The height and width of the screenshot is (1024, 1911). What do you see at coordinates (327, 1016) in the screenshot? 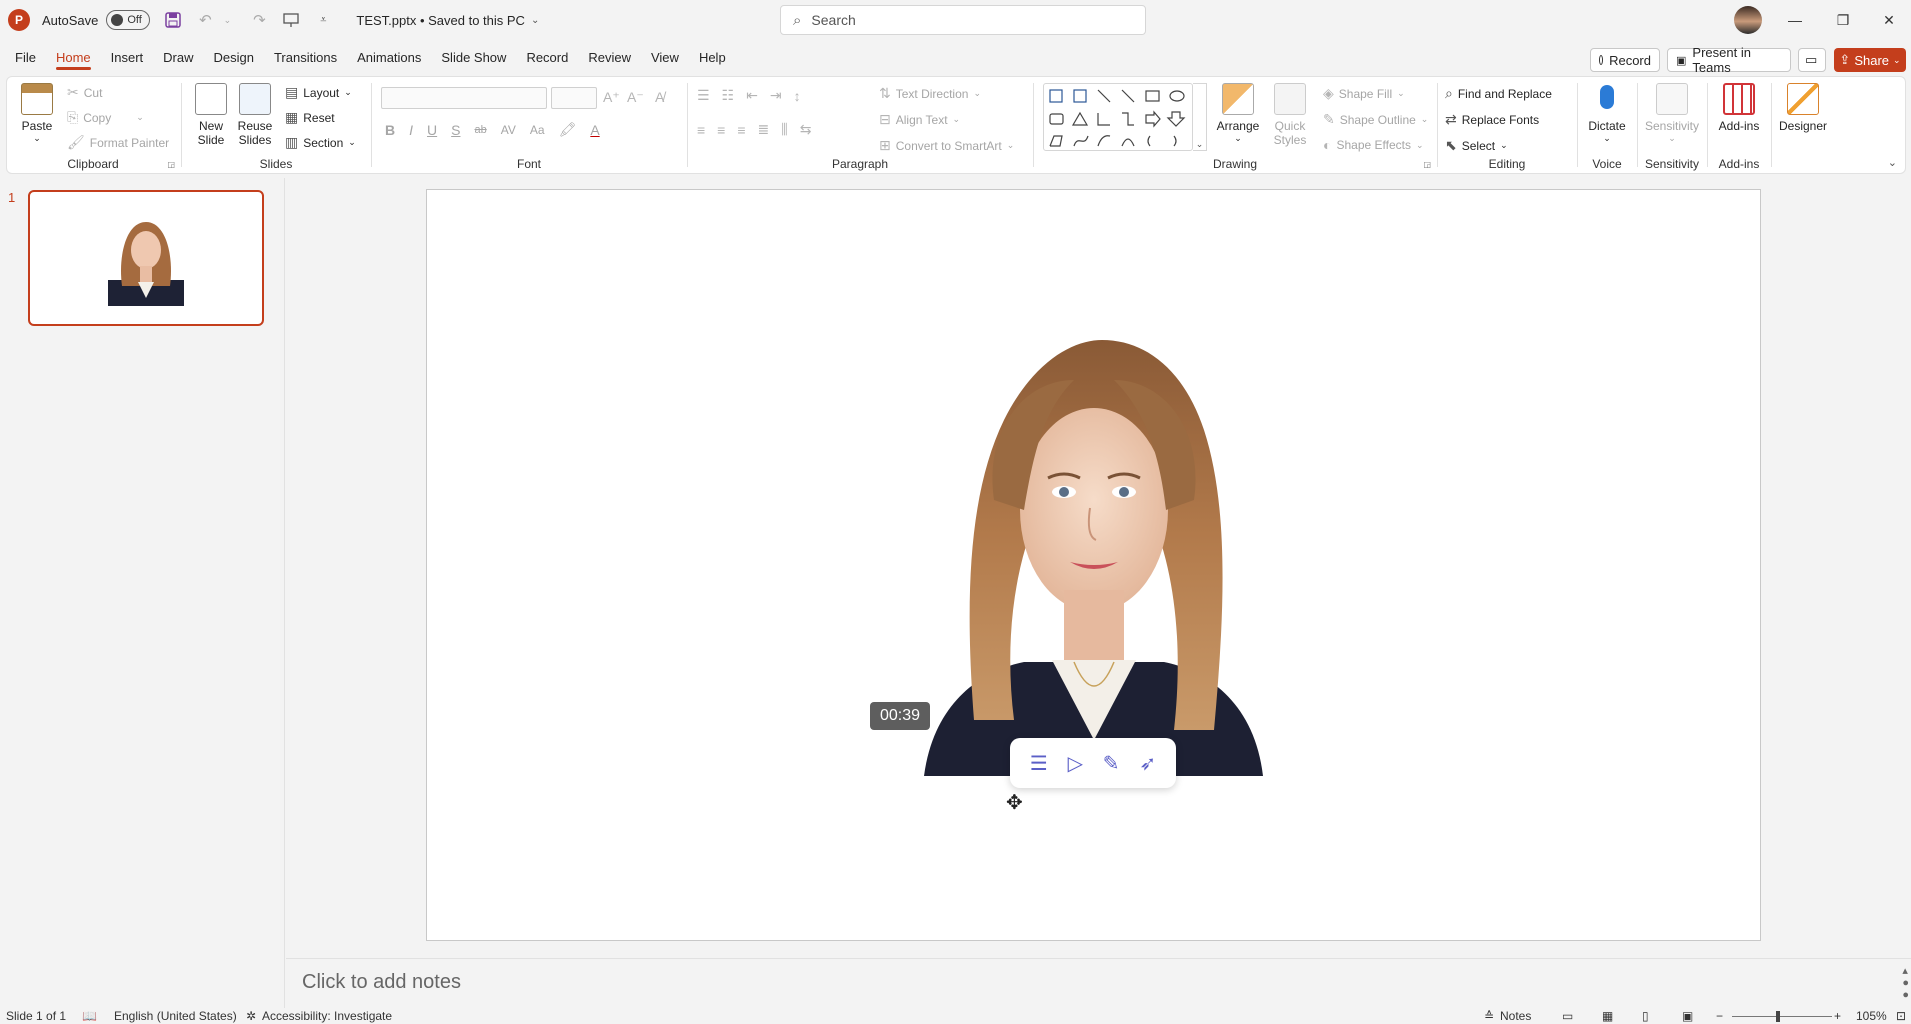
I see `accessibility-status: Accessibility: Investigate` at bounding box center [327, 1016].